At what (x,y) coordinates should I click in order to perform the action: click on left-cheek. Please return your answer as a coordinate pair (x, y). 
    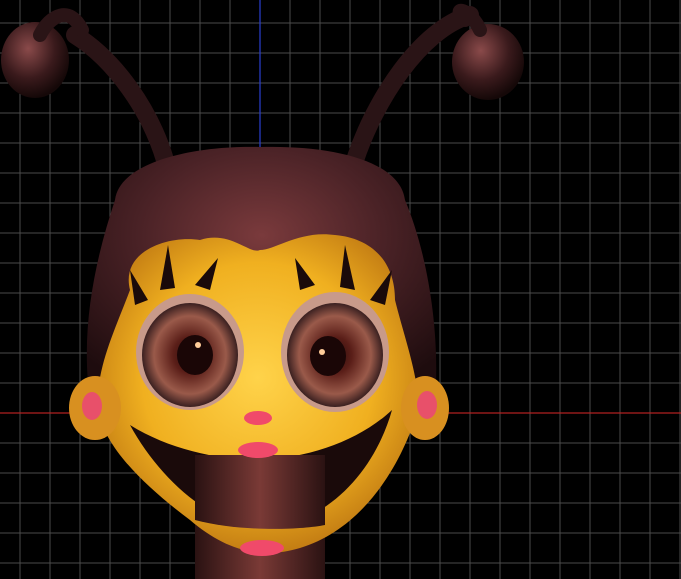
    Looking at the image, I should click on (92, 406).